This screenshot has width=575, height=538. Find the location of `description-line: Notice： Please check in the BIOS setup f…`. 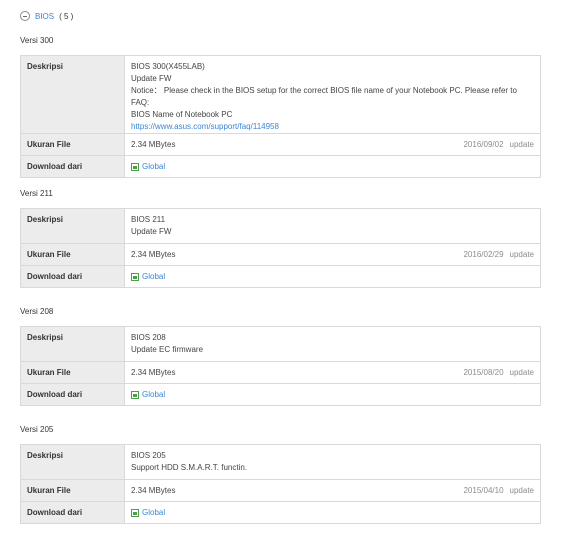

description-line: Notice： Please check in the BIOS setup f… is located at coordinates (324, 96).